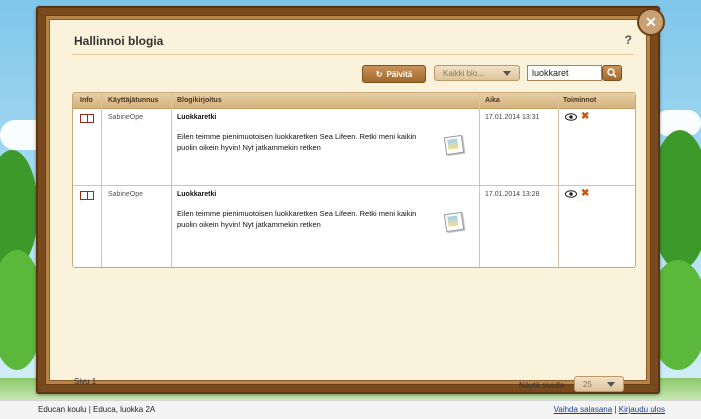  Describe the element at coordinates (119, 41) in the screenshot. I see `dialog-title: Hallinnoi blogia` at that location.